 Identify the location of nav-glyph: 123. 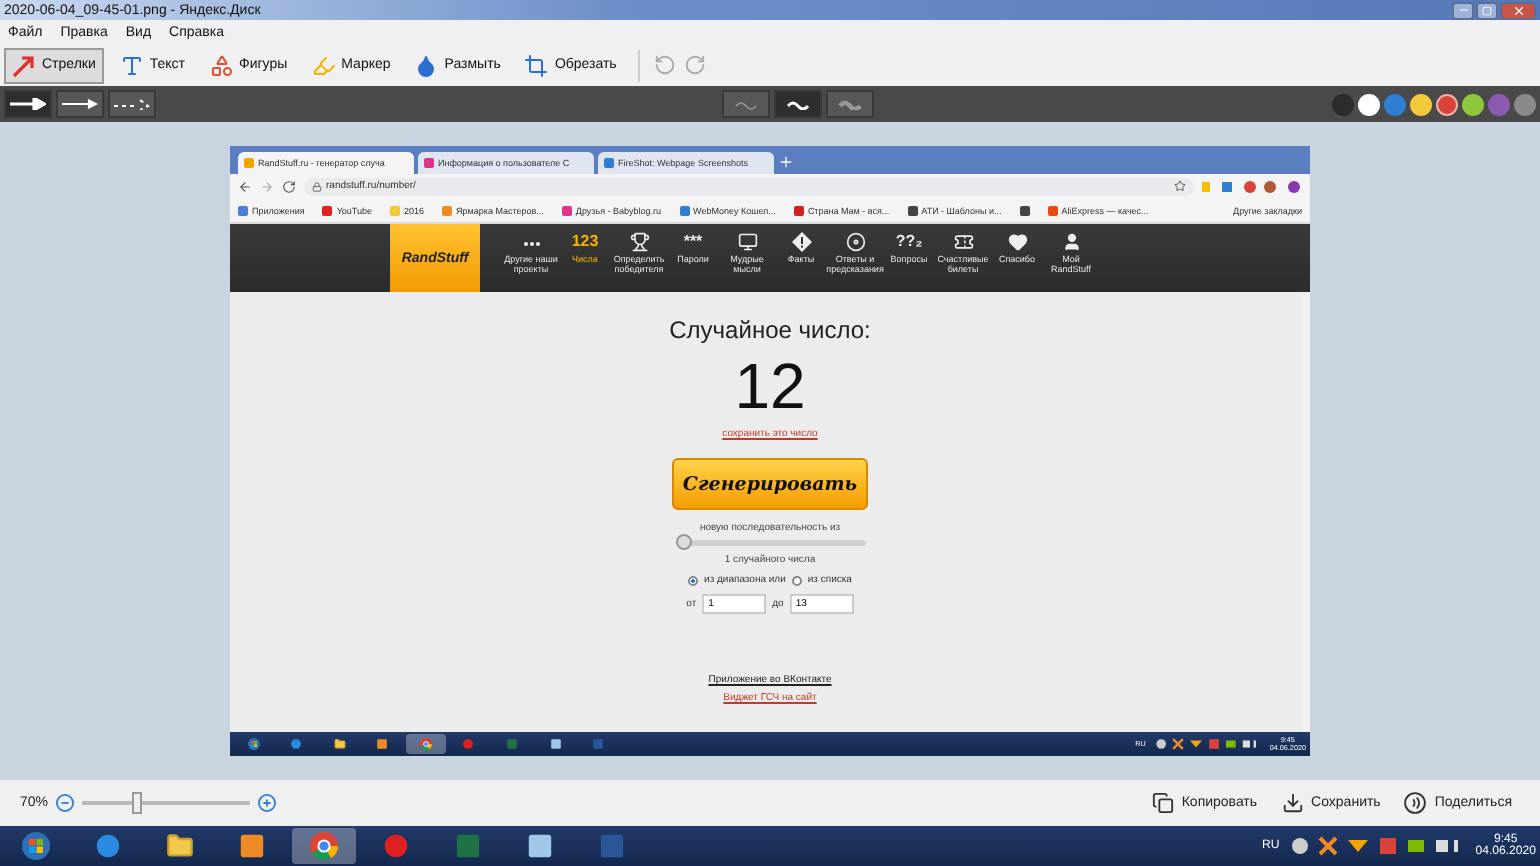
(585, 242).